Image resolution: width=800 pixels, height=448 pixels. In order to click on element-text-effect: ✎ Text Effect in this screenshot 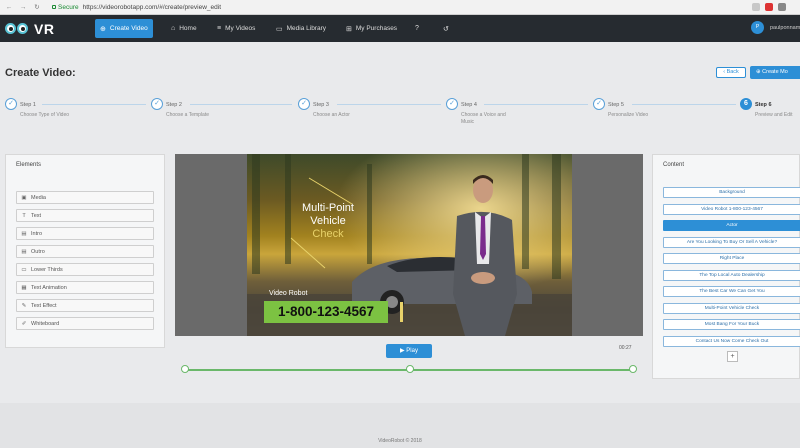, I will do `click(85, 305)`.